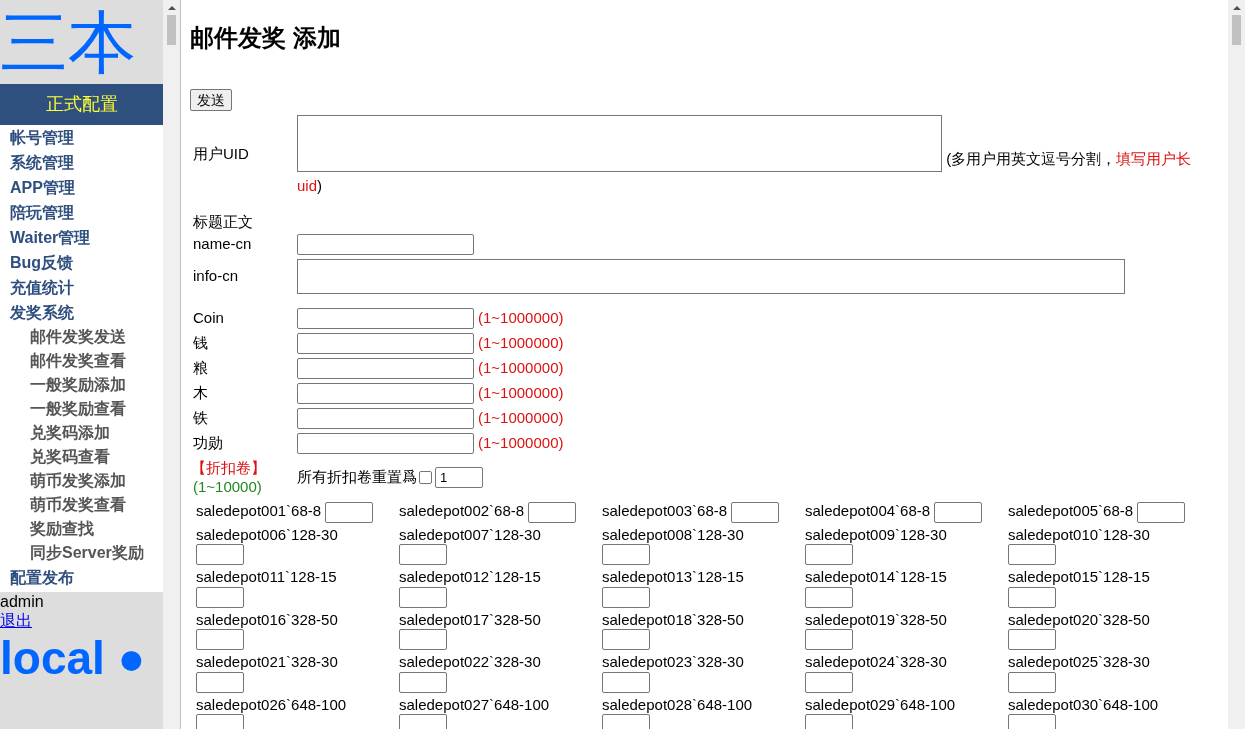  What do you see at coordinates (228, 467) in the screenshot?
I see `discount-label: 【折扣卷】` at bounding box center [228, 467].